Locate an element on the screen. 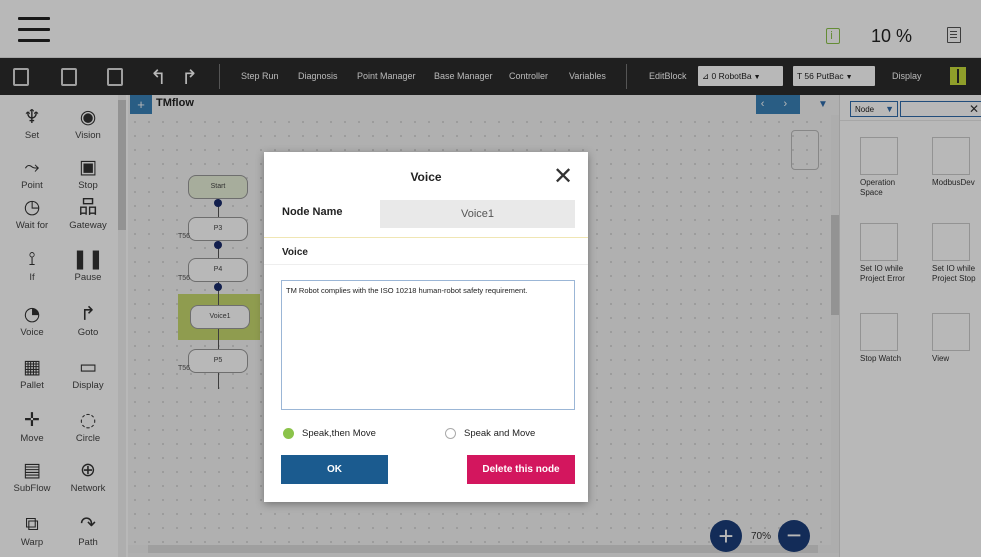 This screenshot has height=557, width=981. radio-unselected-icon is located at coordinates (450, 433).